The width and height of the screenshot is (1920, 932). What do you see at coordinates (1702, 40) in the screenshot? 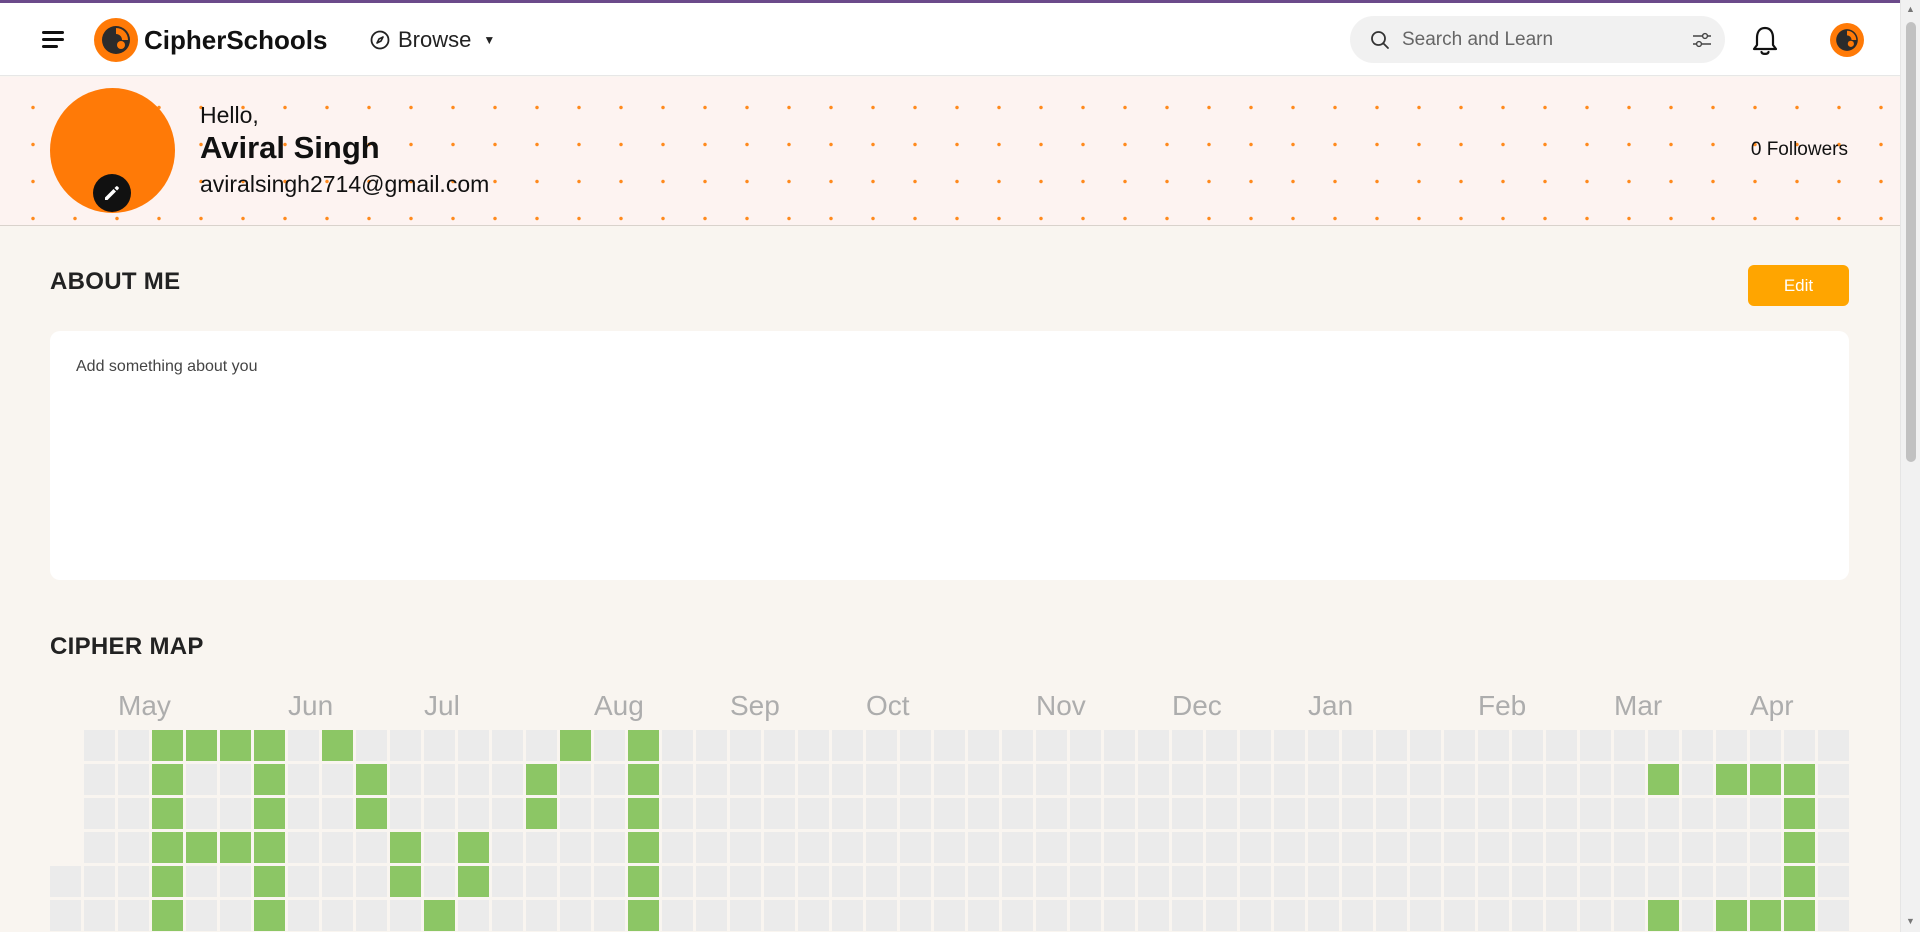
I see `sliders-icon` at bounding box center [1702, 40].